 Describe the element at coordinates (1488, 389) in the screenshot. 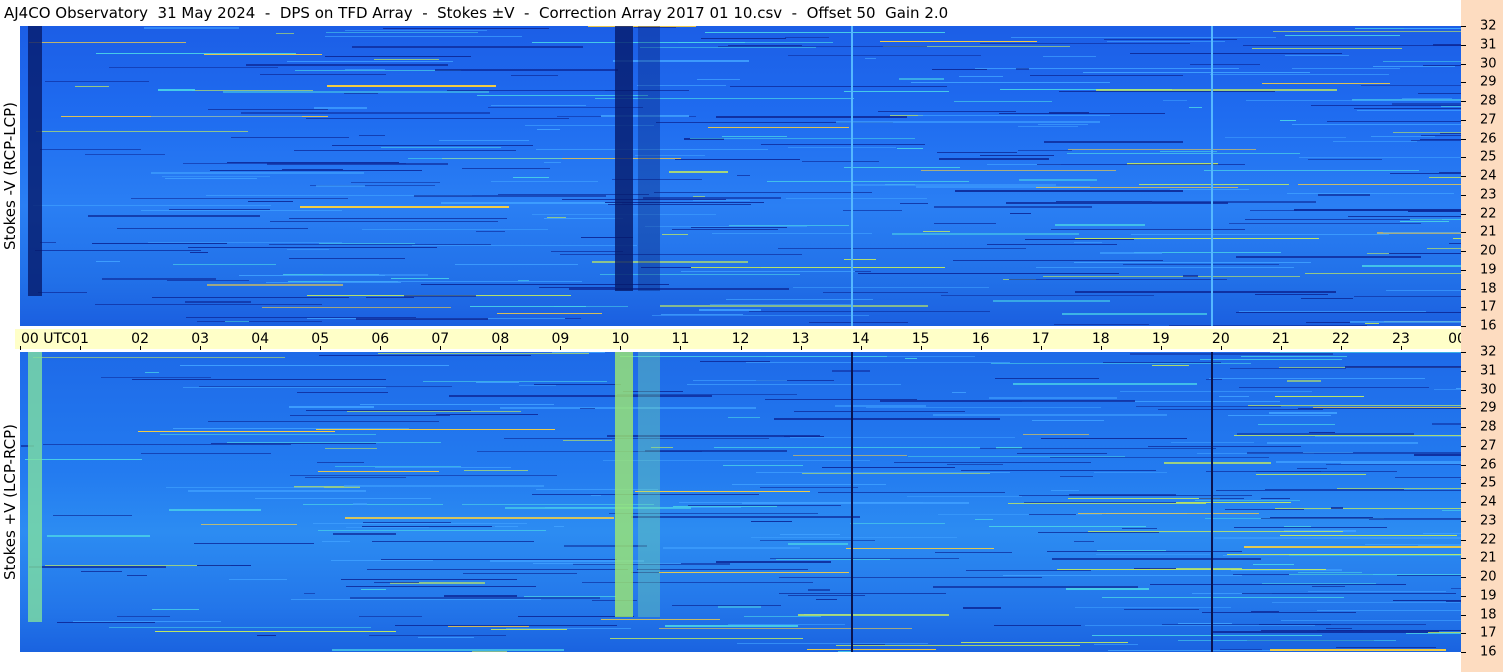

I see `frequency-label: 30` at that location.